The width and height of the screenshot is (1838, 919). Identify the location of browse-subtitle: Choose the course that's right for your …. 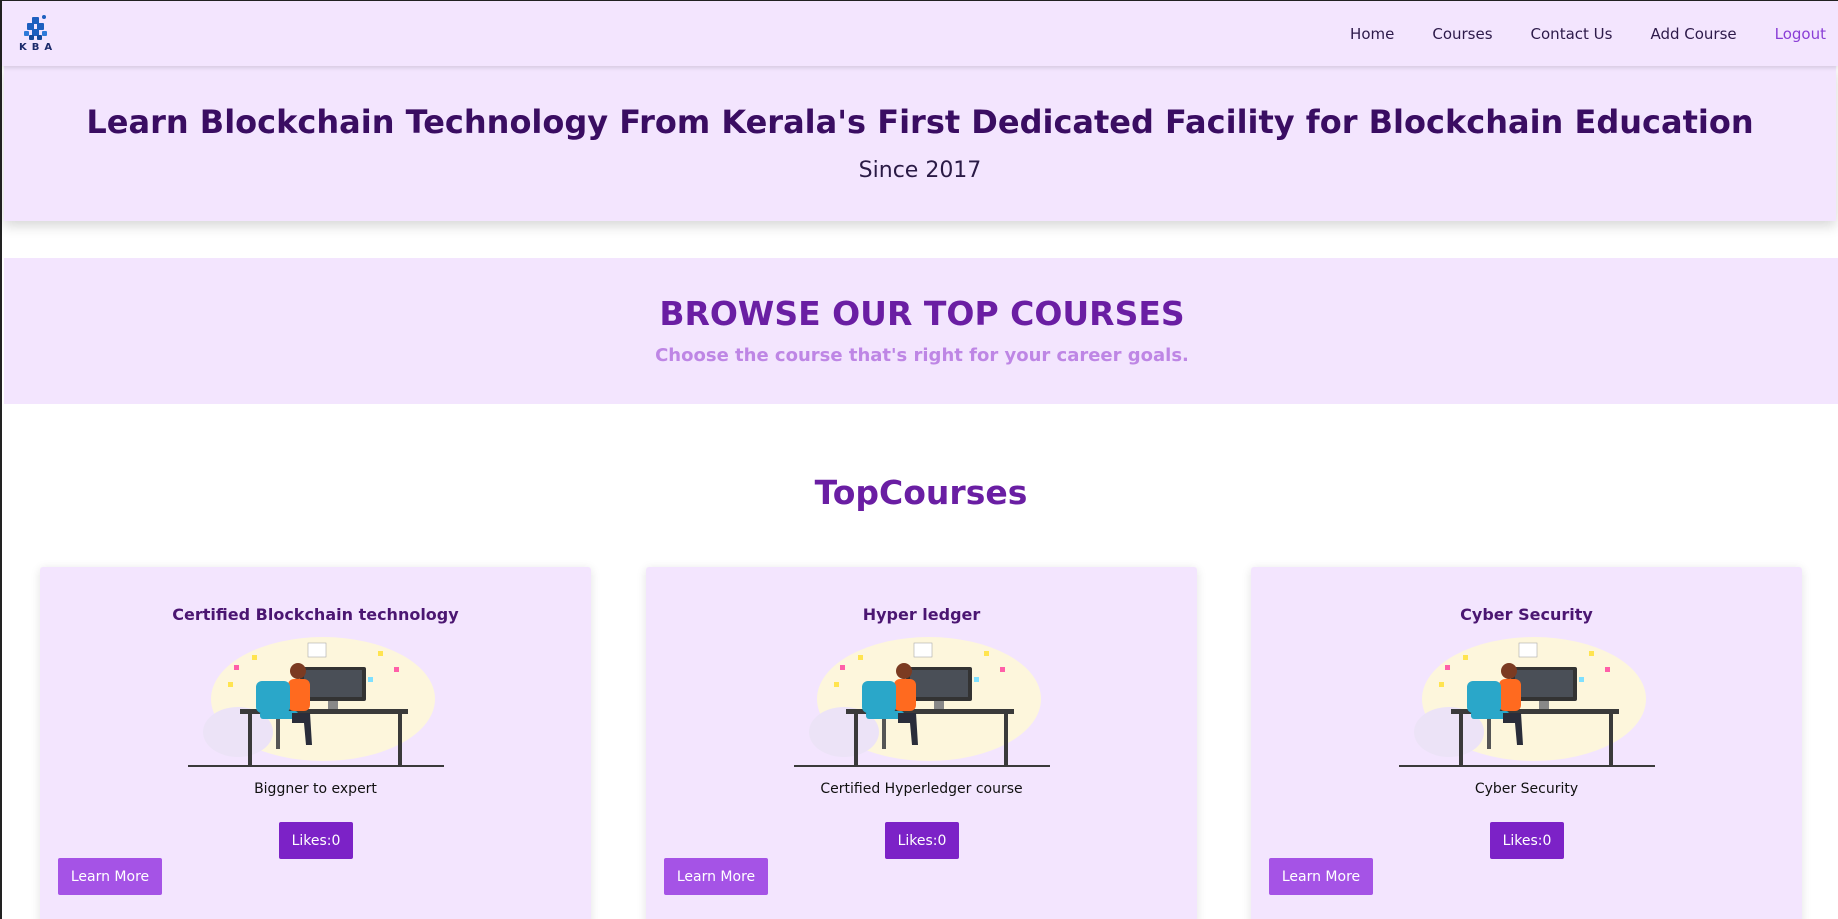
(922, 355).